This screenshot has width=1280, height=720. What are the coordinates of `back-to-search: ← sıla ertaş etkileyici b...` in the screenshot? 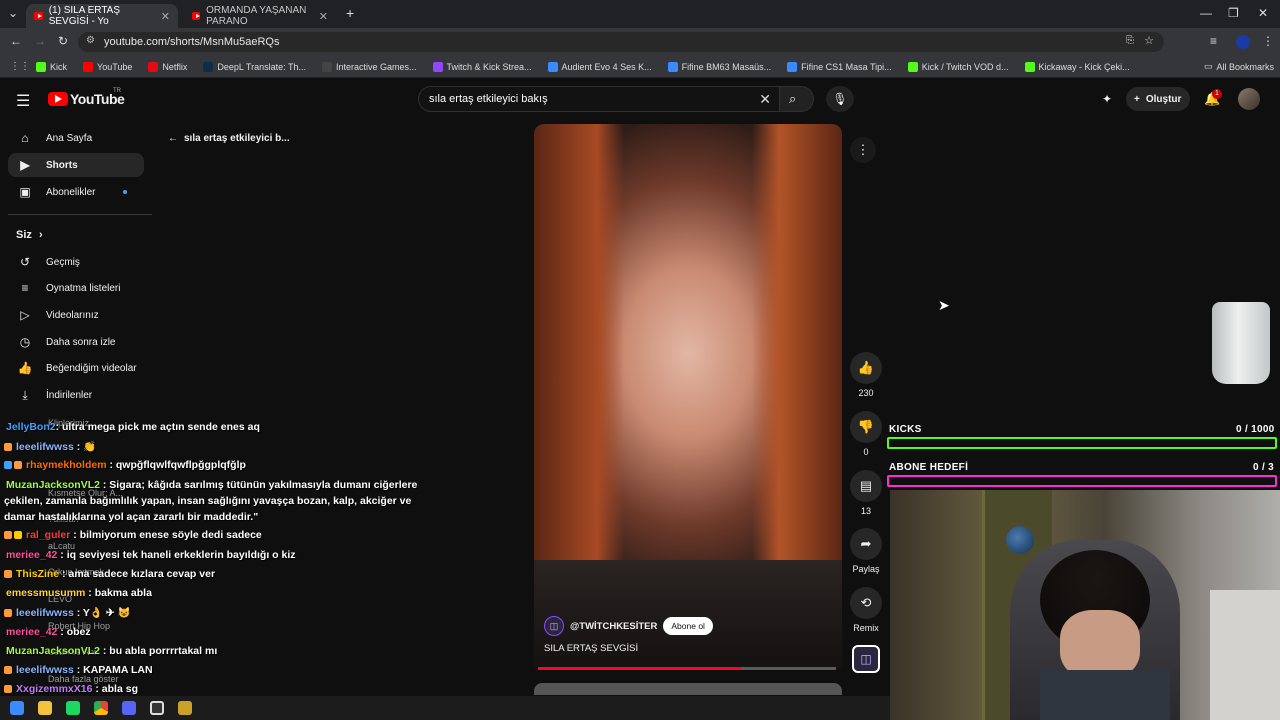 It's located at (229, 138).